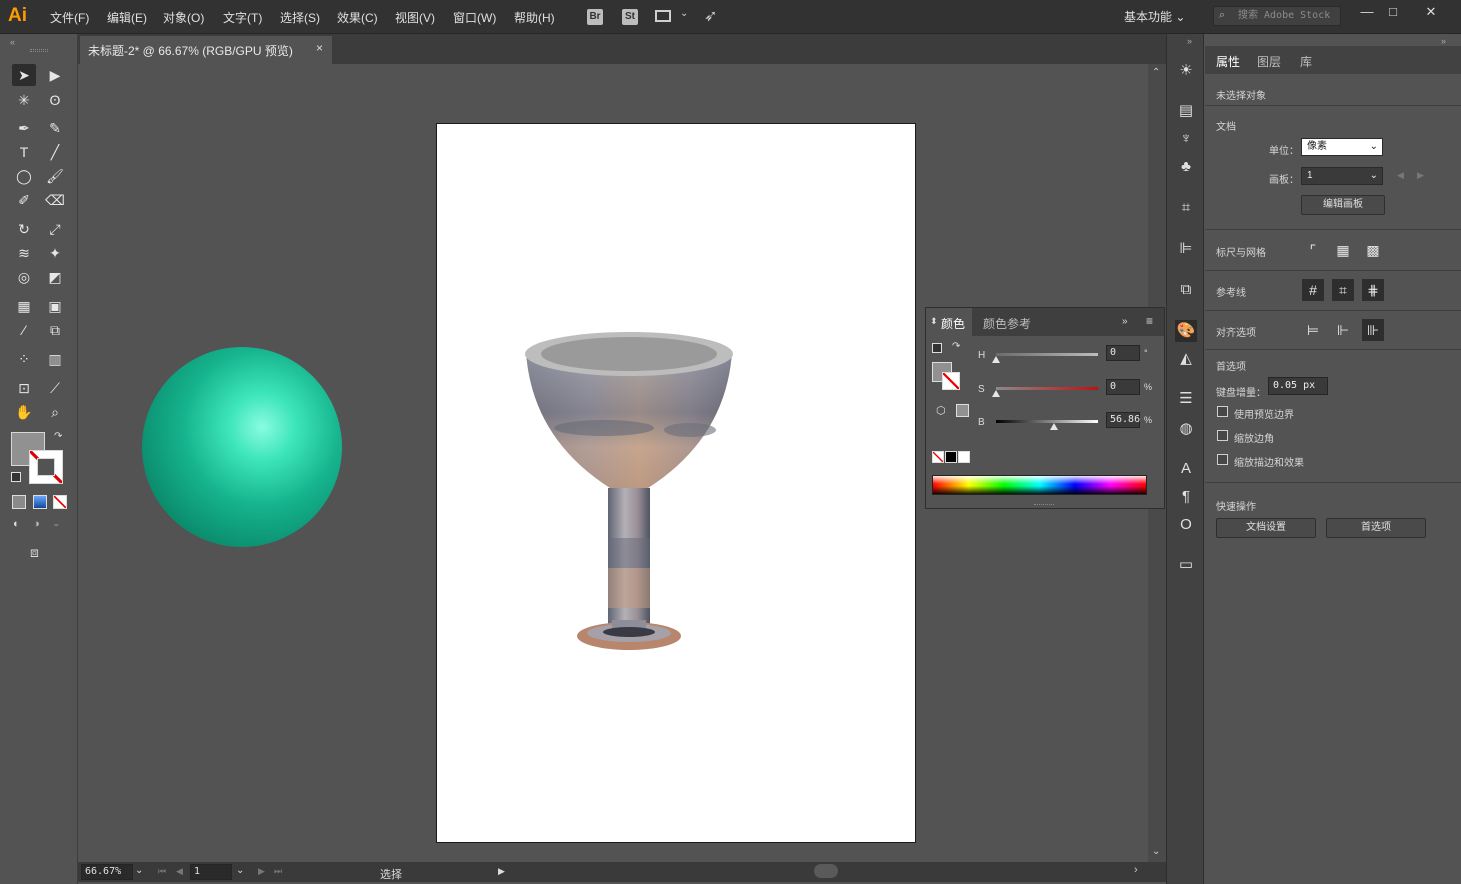  What do you see at coordinates (24, 388) in the screenshot?
I see `artboard-tool-icon: ⊡` at bounding box center [24, 388].